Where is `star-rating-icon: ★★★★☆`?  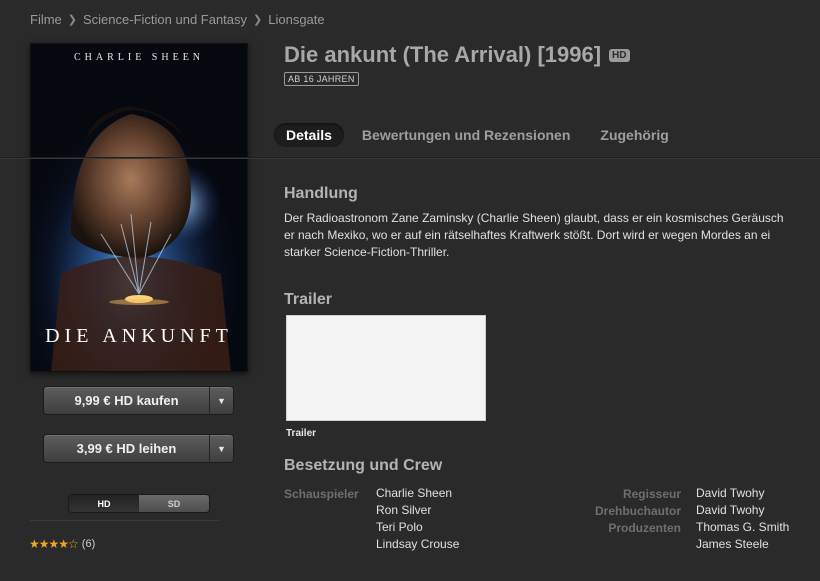
star-rating-icon: ★★★★☆ is located at coordinates (54, 544).